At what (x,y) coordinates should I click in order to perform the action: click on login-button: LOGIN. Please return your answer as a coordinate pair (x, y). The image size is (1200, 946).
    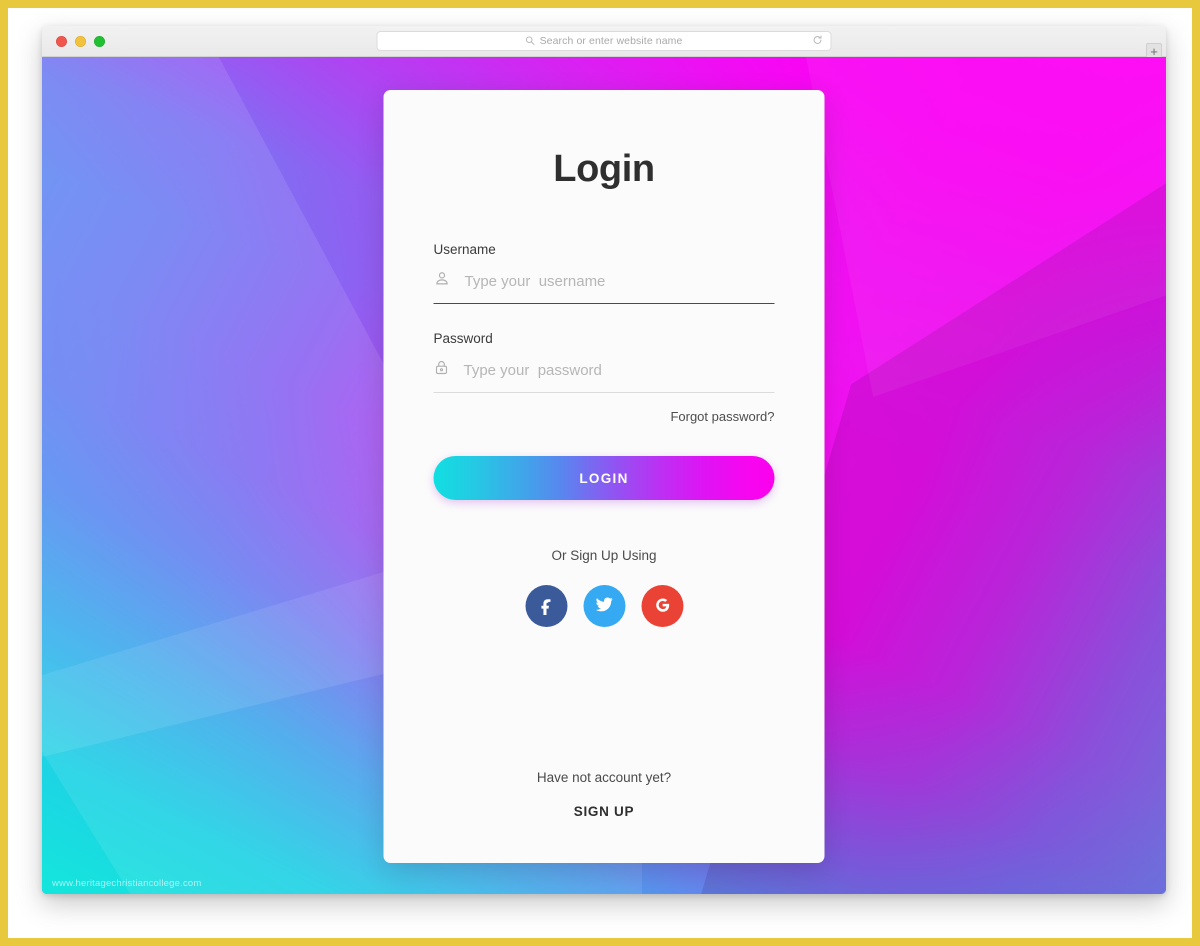
    Looking at the image, I should click on (604, 478).